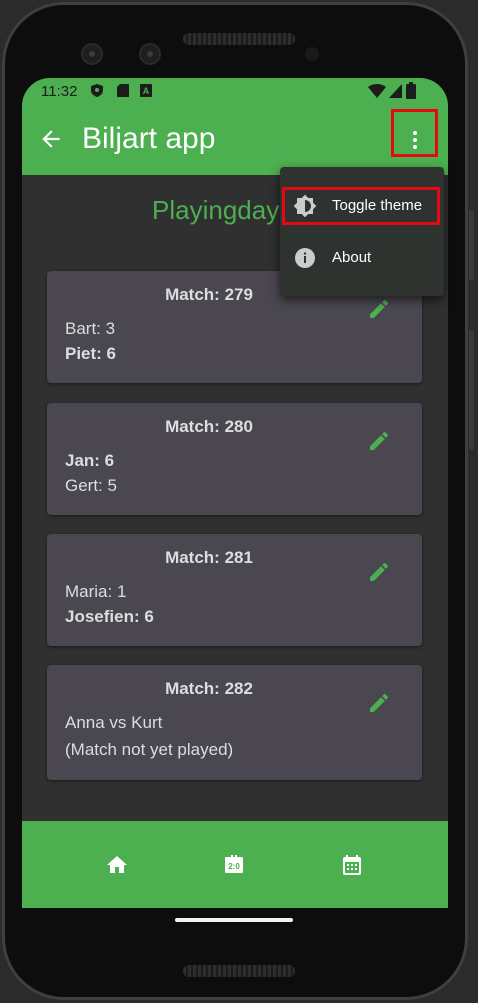  Describe the element at coordinates (150, 54) in the screenshot. I see `front-camera-right` at that location.